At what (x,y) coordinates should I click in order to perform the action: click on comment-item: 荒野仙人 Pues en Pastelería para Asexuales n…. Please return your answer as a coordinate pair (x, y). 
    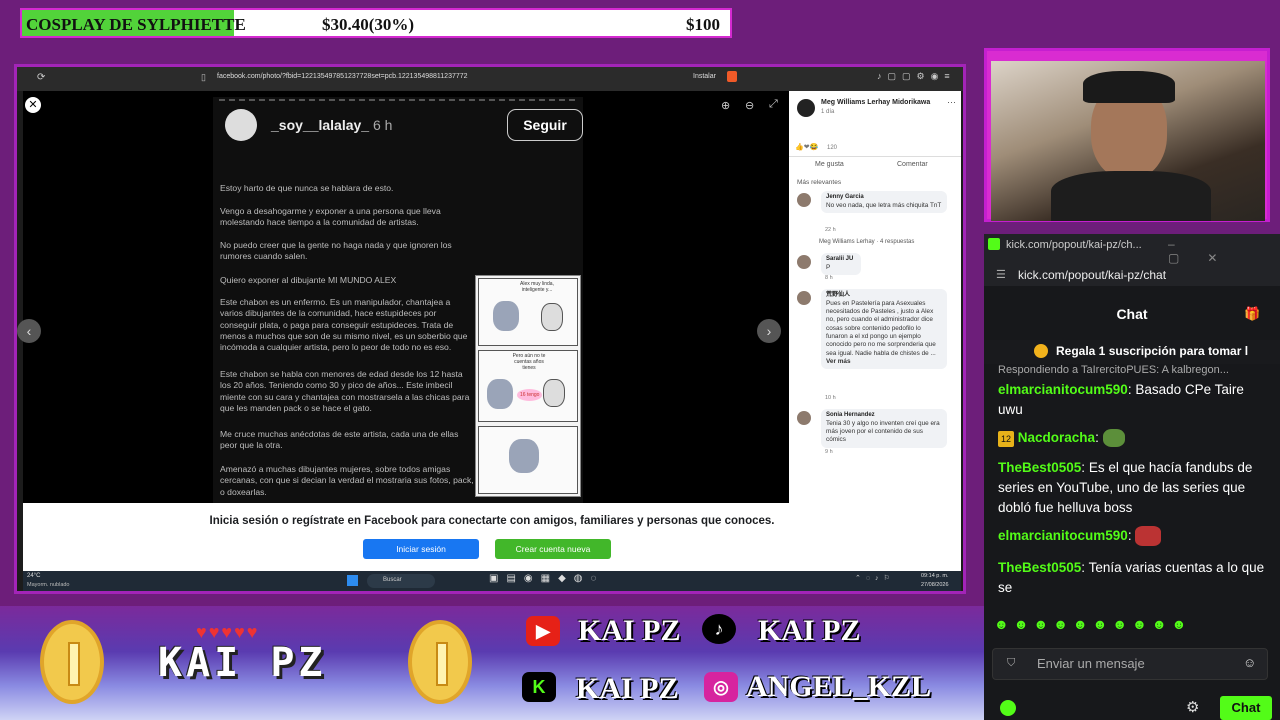
    Looking at the image, I should click on (873, 349).